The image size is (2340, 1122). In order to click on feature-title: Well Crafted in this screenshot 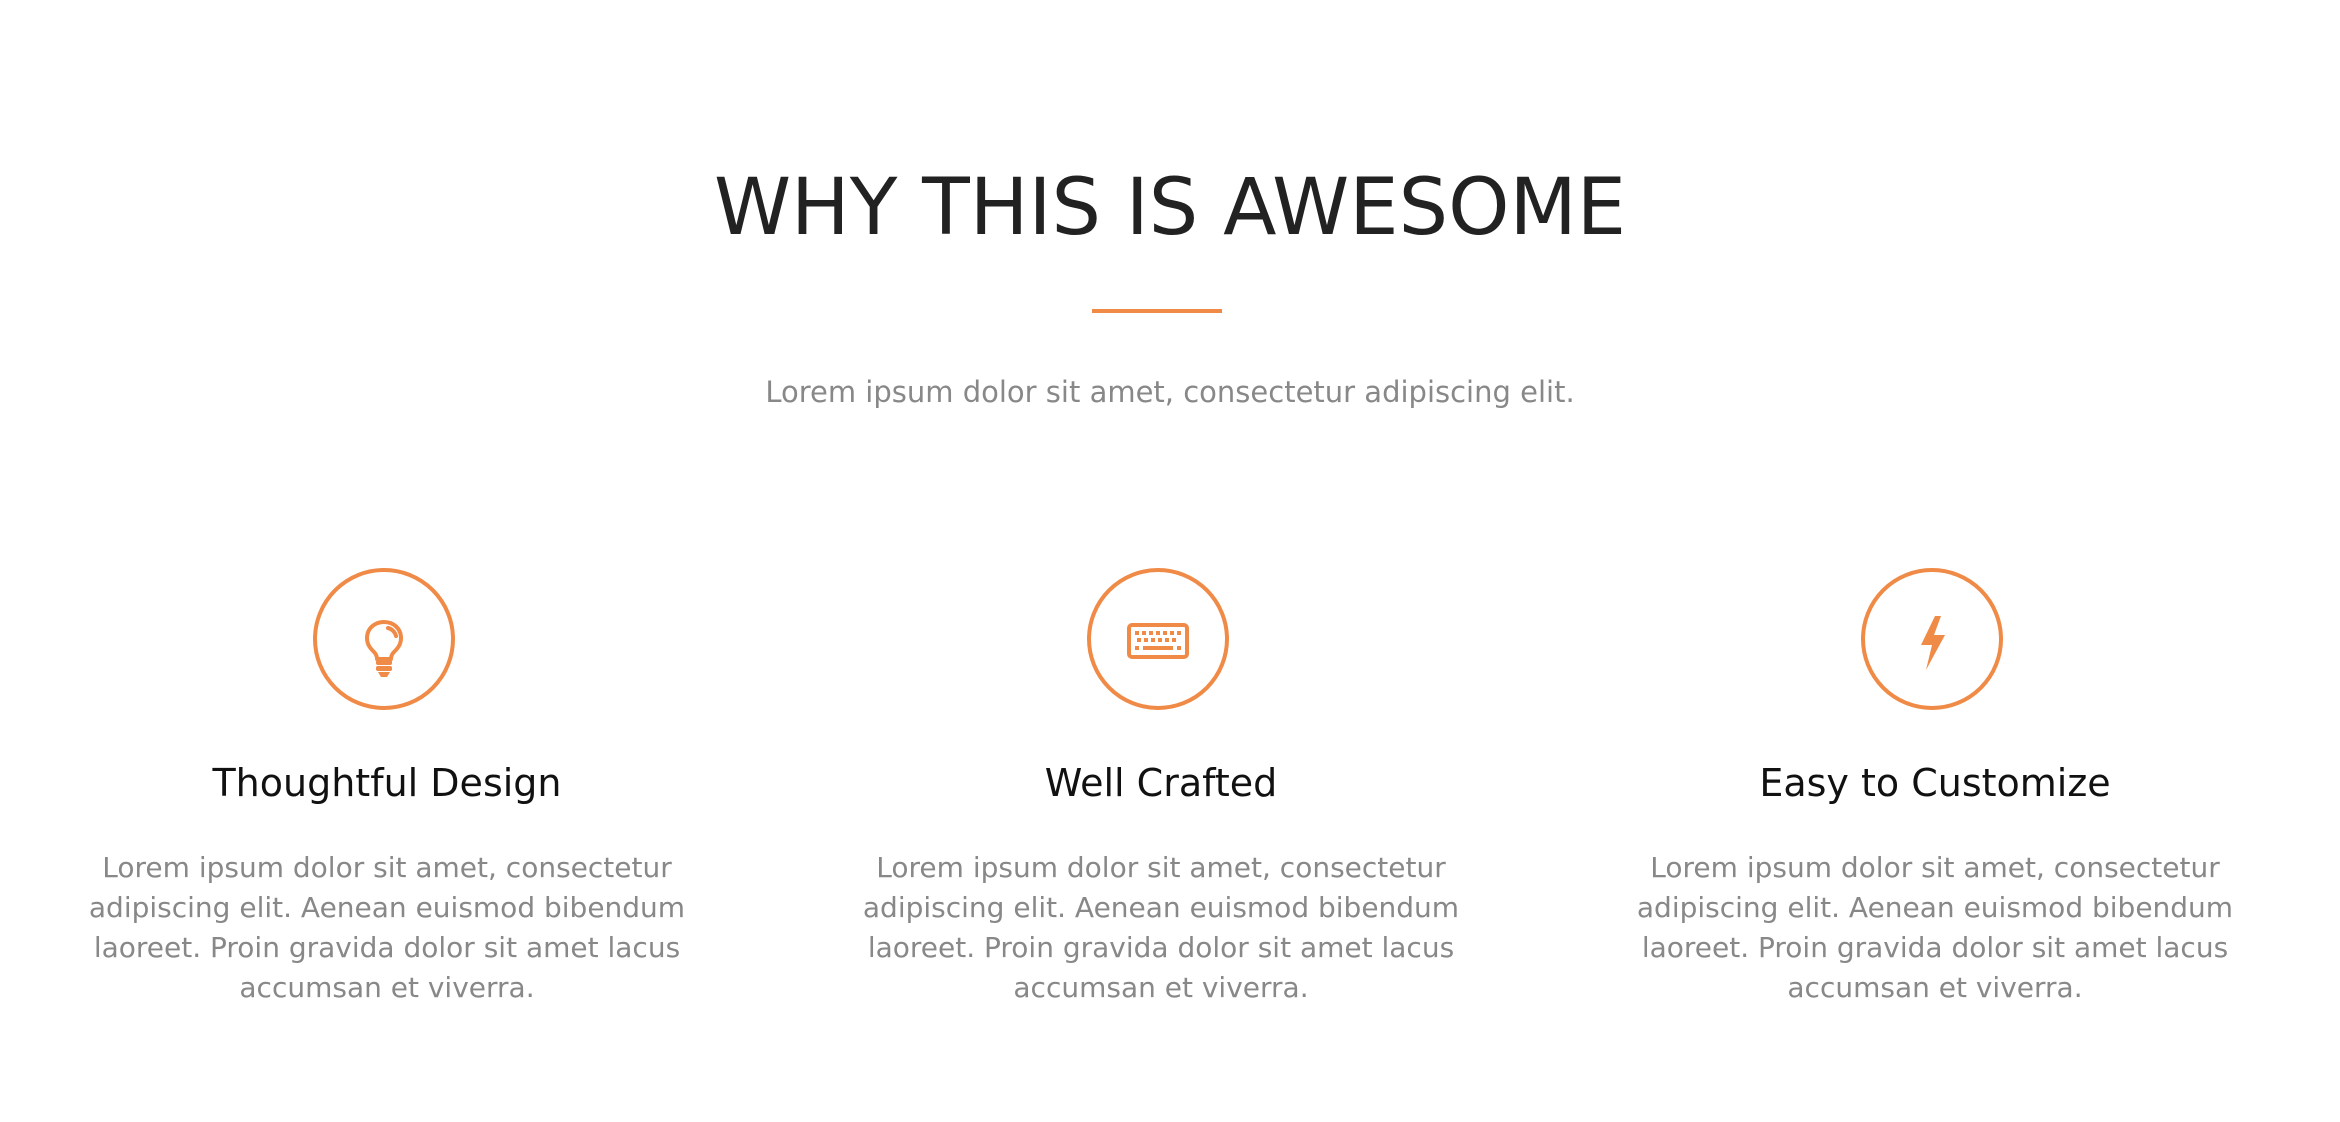, I will do `click(1161, 783)`.